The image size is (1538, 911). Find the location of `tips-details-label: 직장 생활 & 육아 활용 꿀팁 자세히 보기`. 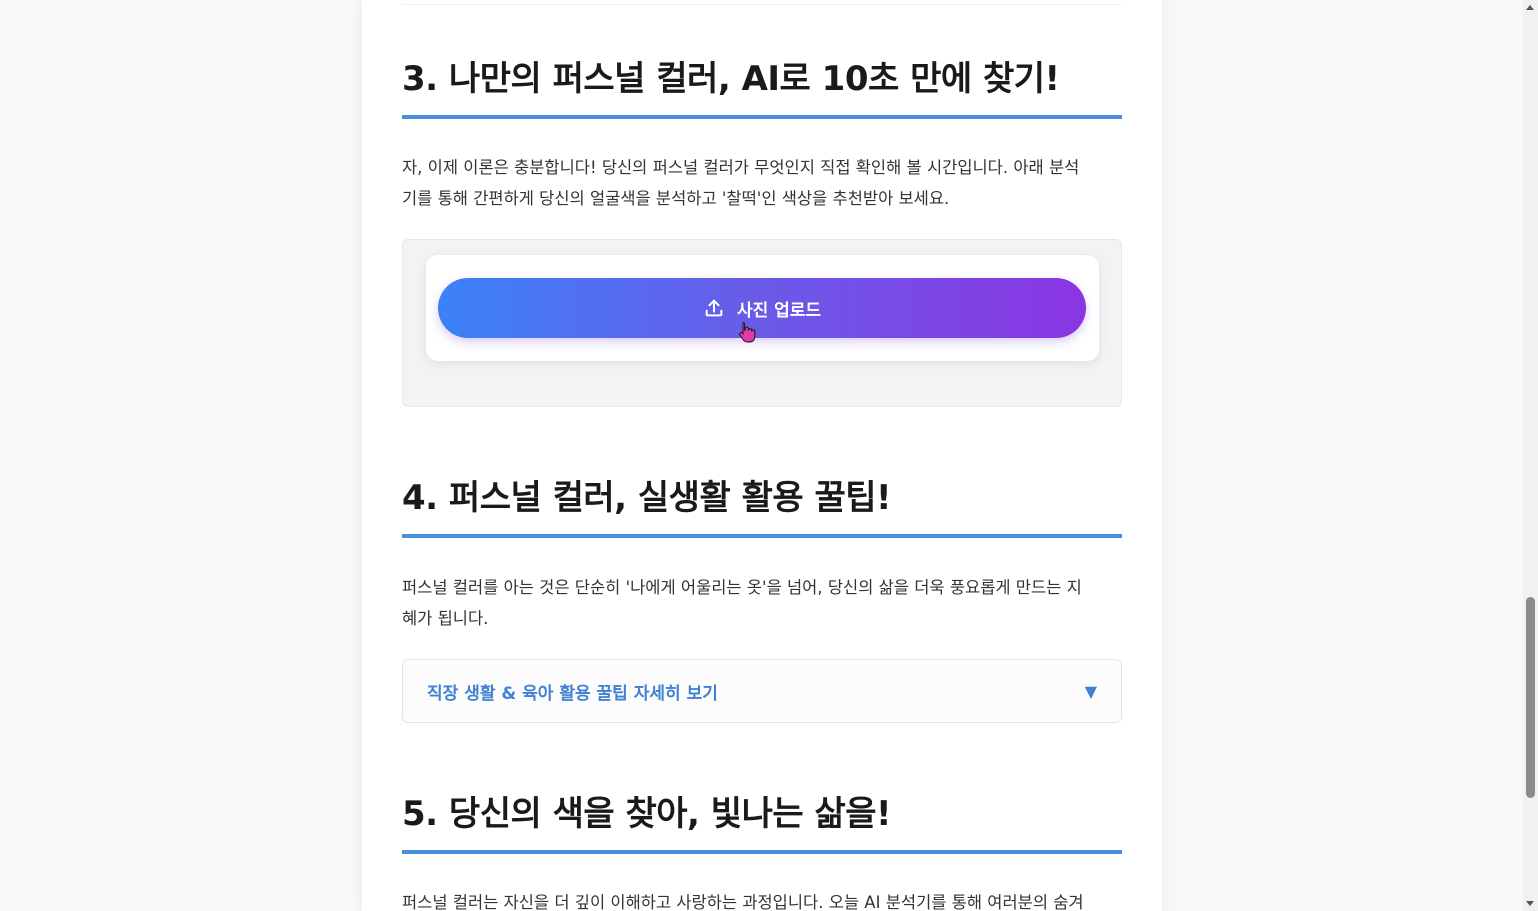

tips-details-label: 직장 생활 & 육아 활용 꿀팁 자세히 보기 is located at coordinates (572, 693).